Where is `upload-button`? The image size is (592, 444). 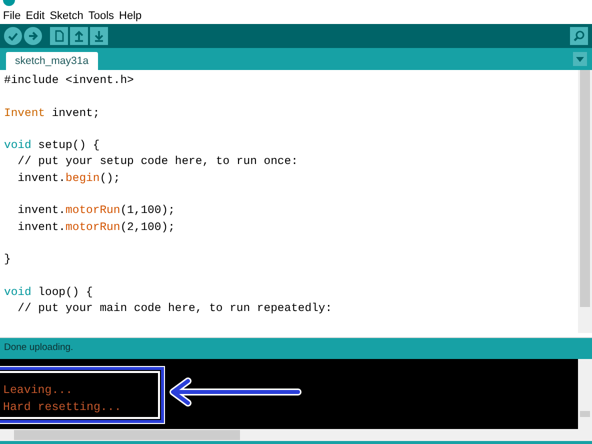
upload-button is located at coordinates (33, 36).